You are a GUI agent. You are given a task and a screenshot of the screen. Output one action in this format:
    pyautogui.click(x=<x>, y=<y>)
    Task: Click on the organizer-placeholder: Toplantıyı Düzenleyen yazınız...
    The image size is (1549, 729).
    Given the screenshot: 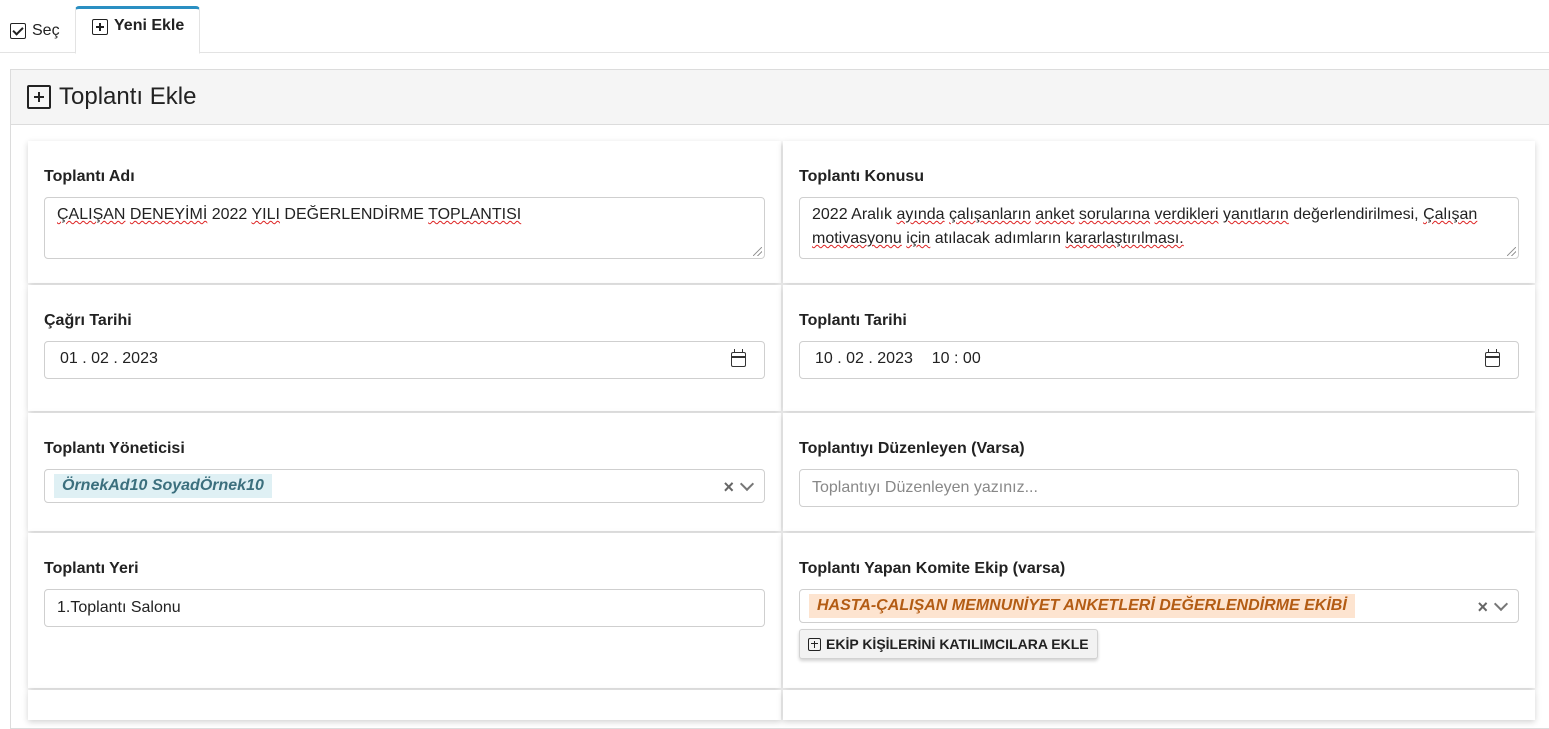 What is the action you would take?
    pyautogui.click(x=925, y=487)
    